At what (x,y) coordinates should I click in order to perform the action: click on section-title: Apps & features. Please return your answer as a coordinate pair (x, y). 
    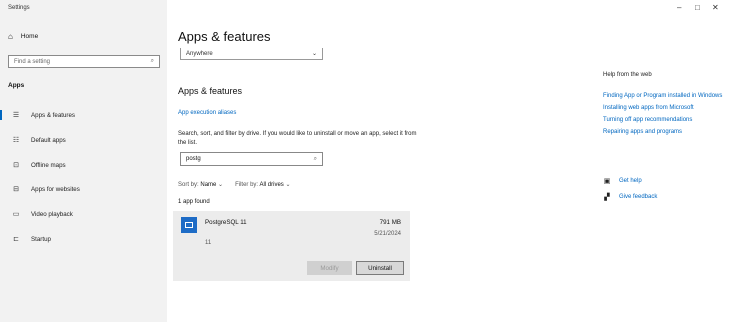
    Looking at the image, I should click on (210, 91).